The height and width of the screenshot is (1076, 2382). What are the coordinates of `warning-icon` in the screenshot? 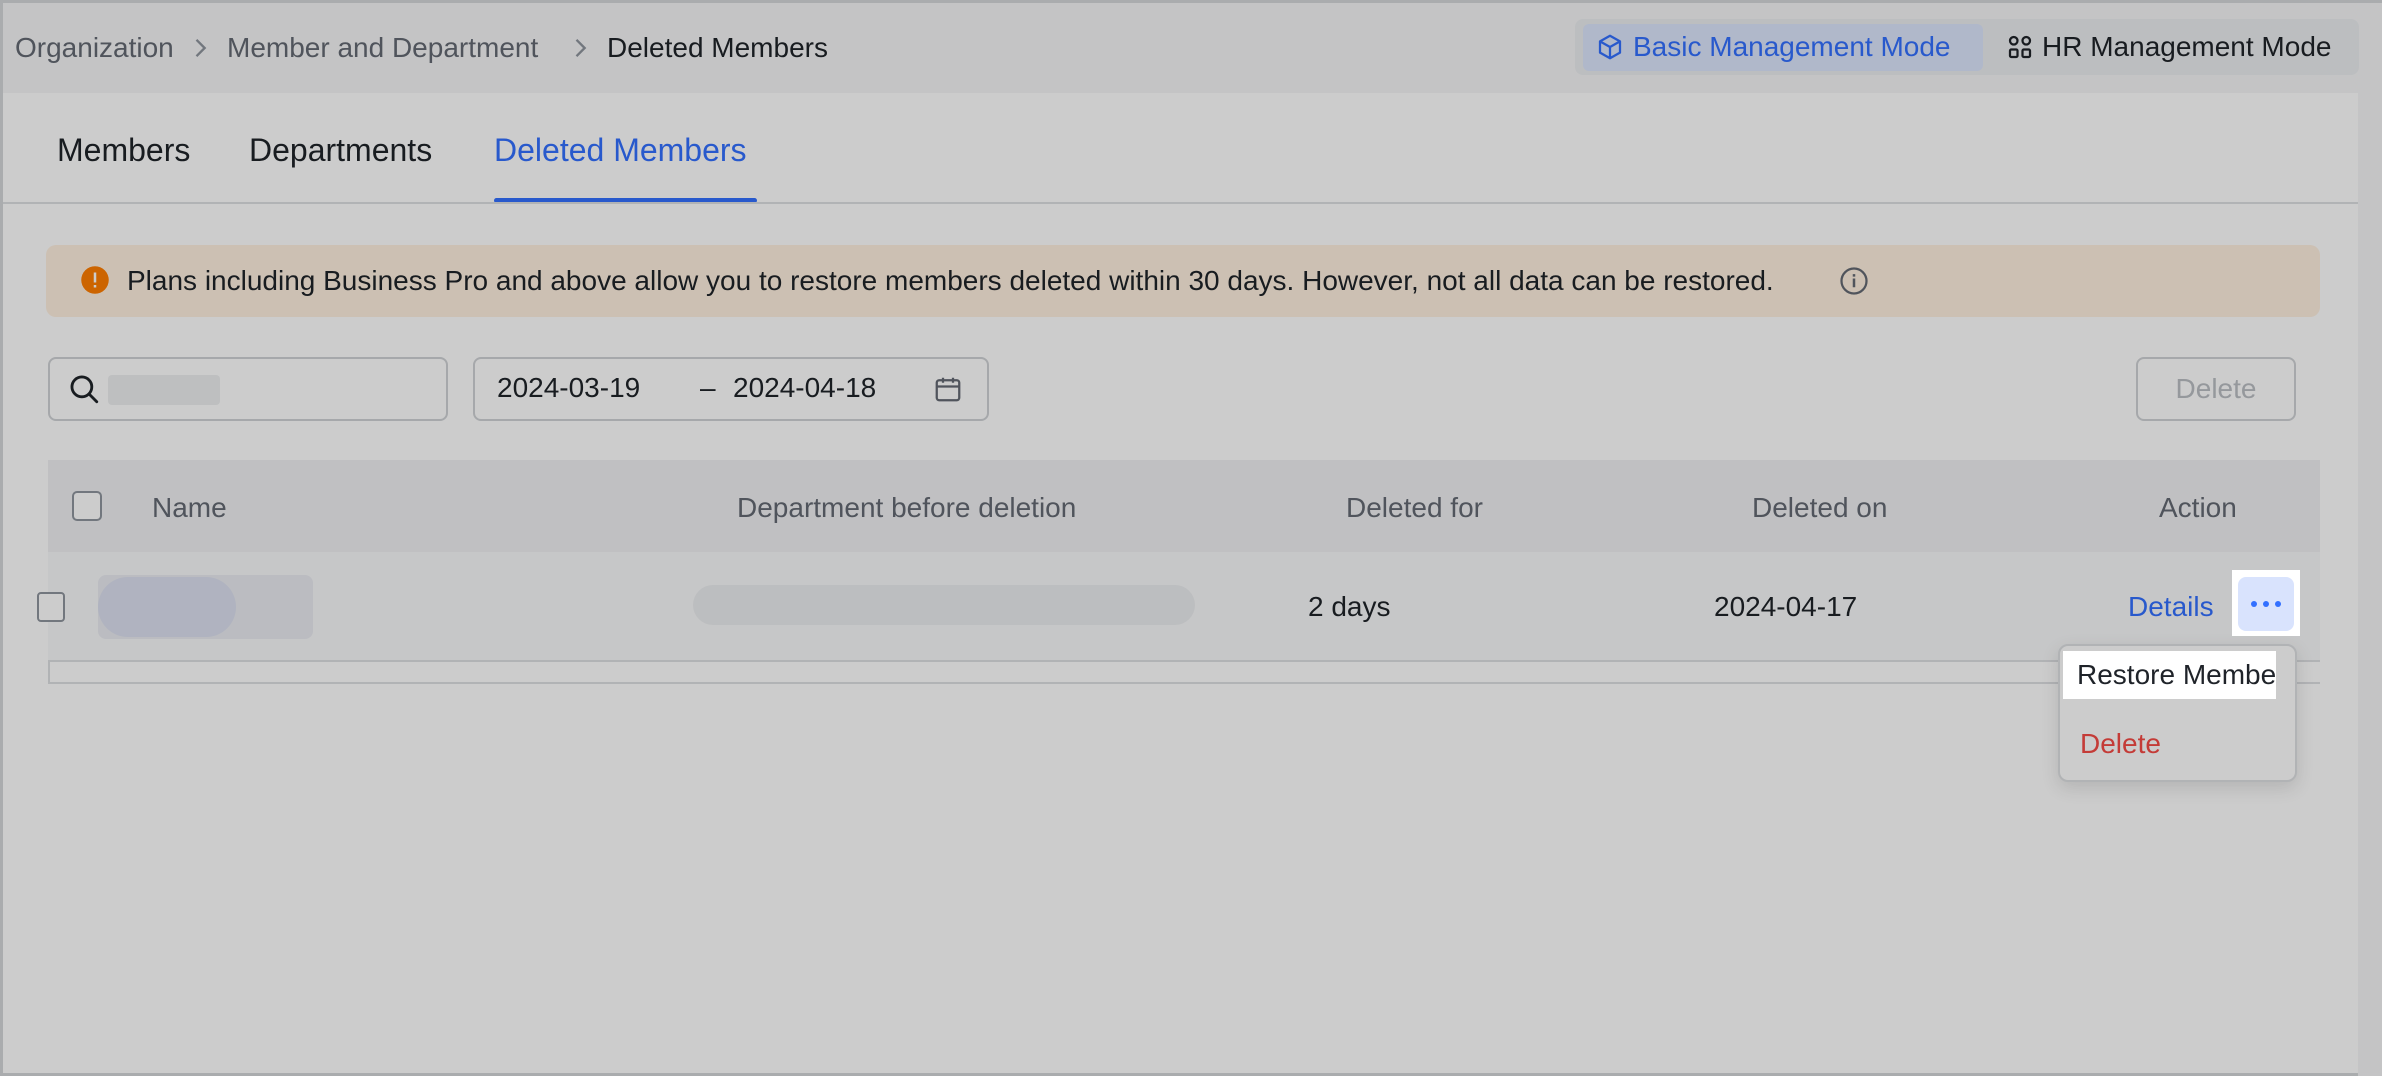 It's located at (95, 280).